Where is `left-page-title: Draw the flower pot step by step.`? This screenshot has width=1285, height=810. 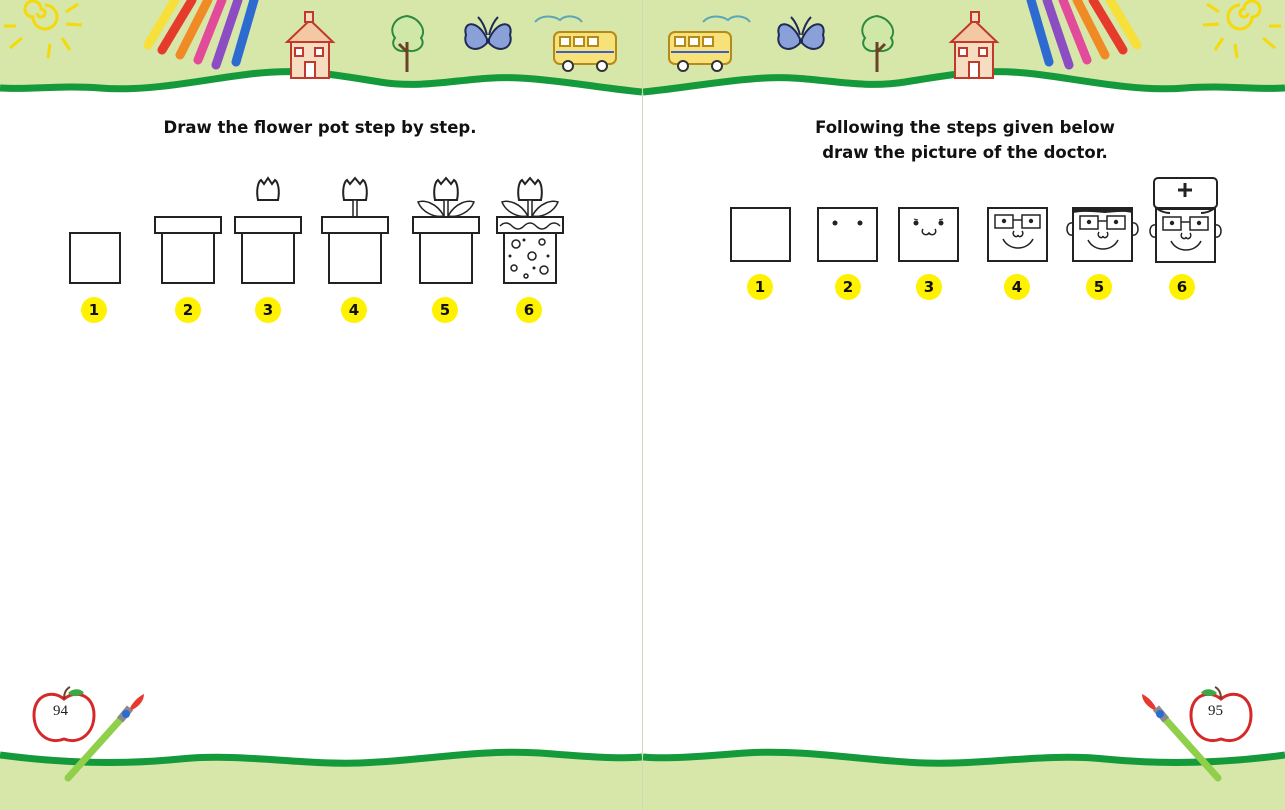
left-page-title: Draw the flower pot step by step. is located at coordinates (320, 127).